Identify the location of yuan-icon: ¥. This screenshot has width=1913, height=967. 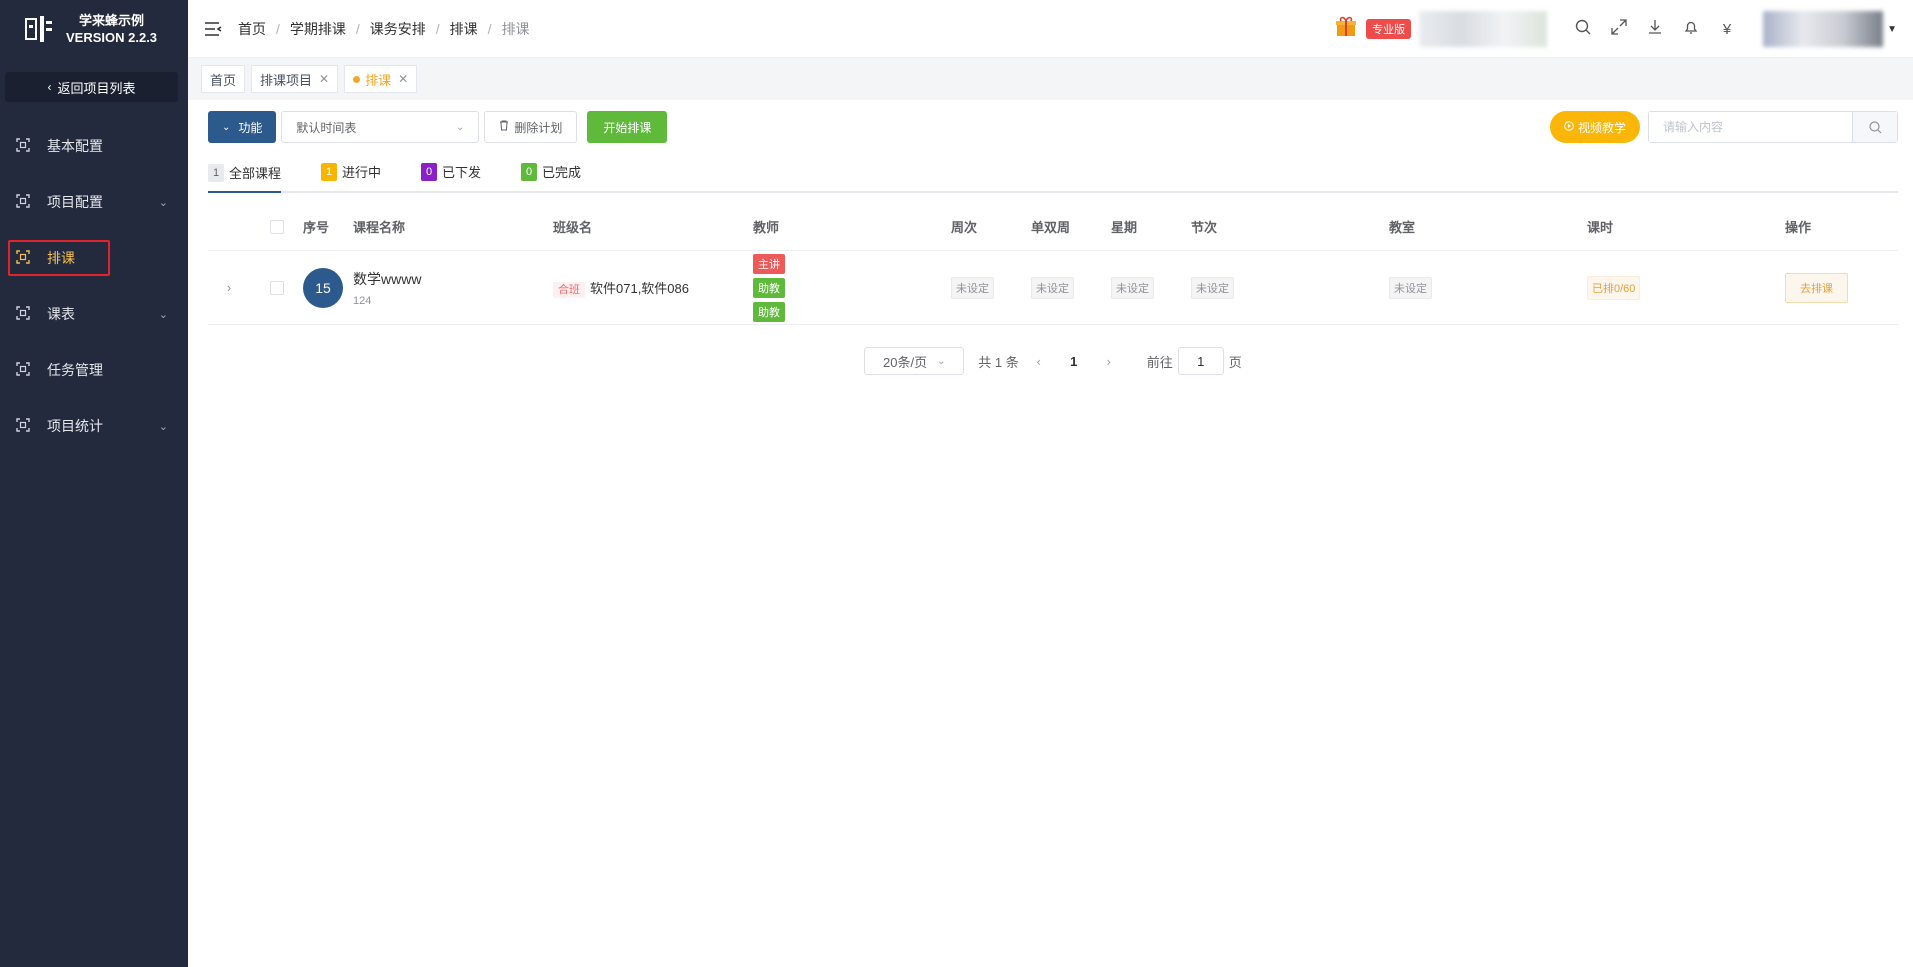
(1727, 29).